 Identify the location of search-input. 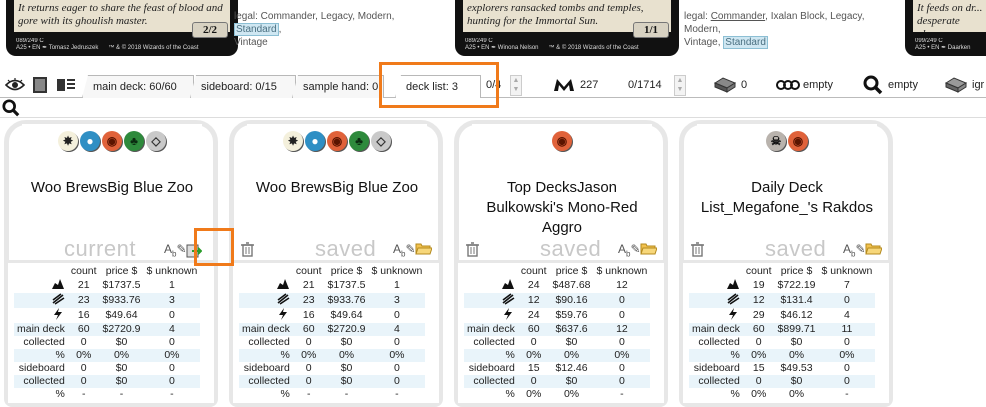
(500, 107).